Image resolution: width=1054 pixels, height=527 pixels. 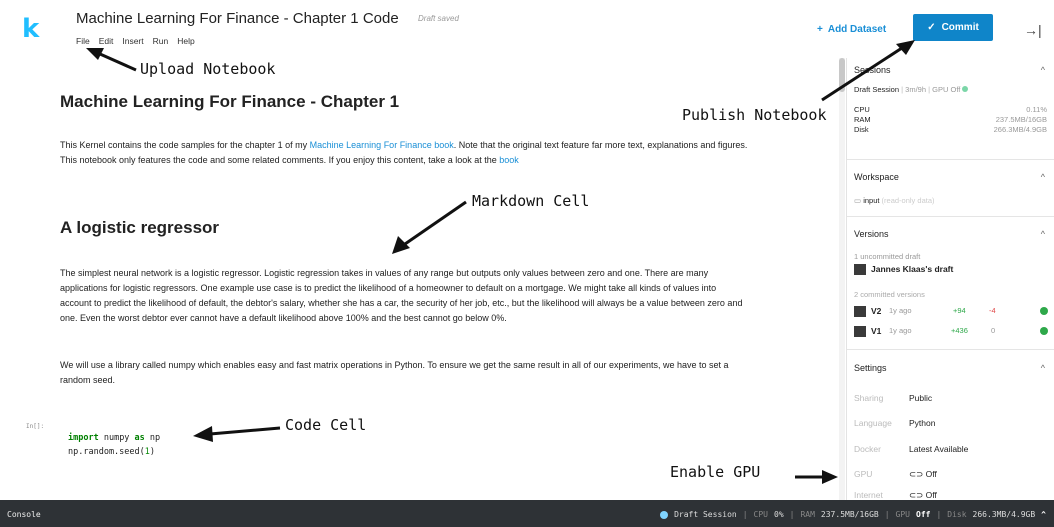 What do you see at coordinates (877, 89) in the screenshot?
I see `session-name: Draft Session` at bounding box center [877, 89].